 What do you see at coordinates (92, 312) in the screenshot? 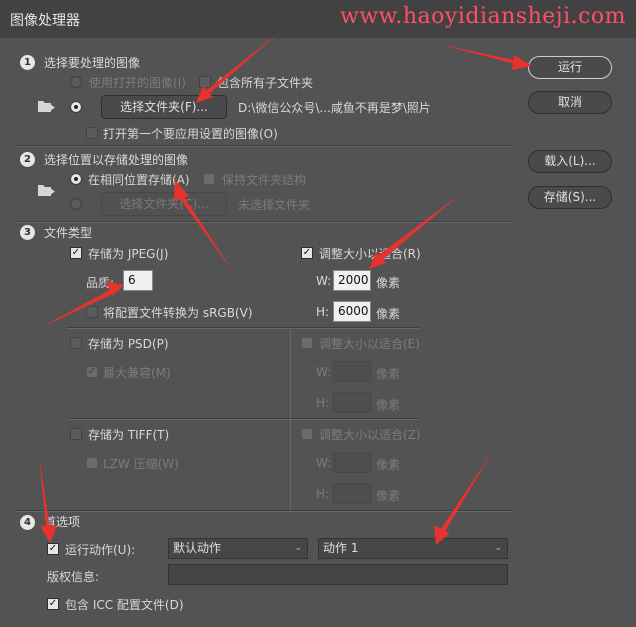
I see `convert-srgb-checkbox` at bounding box center [92, 312].